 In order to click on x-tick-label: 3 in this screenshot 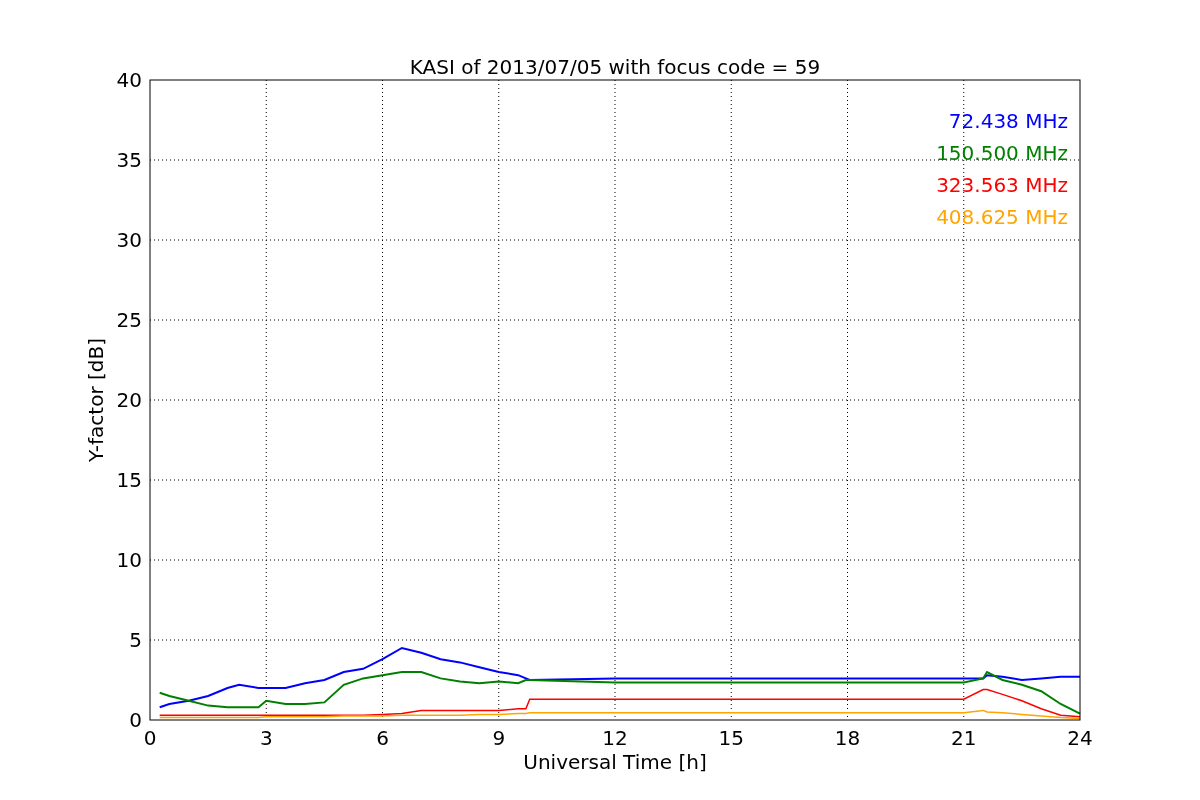, I will do `click(266, 738)`.